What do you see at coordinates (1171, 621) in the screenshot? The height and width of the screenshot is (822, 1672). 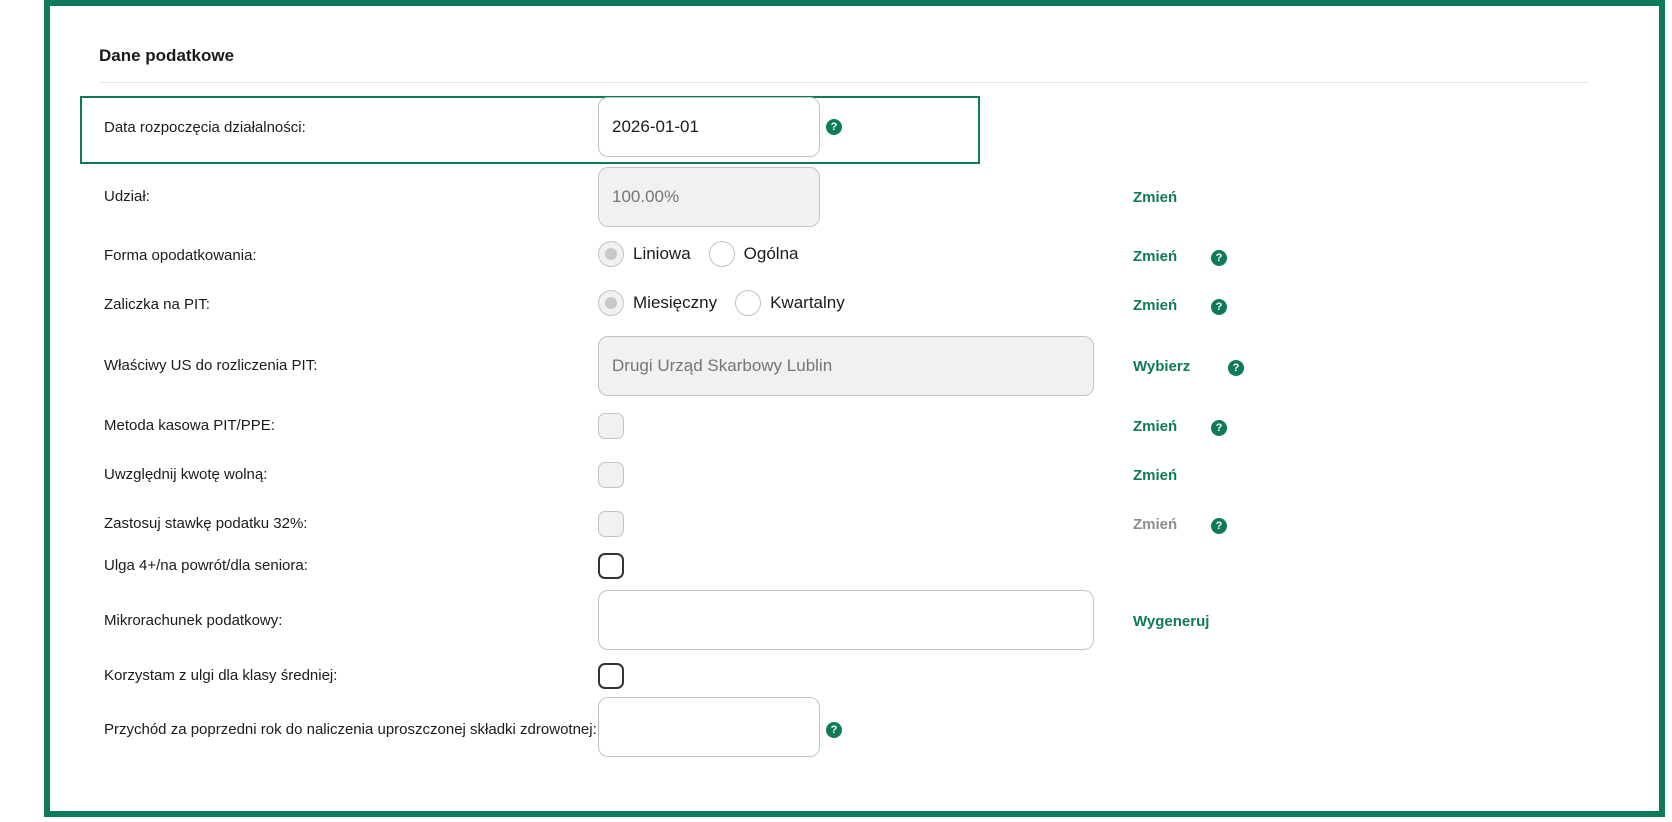 I see `microaccount-generate-link: Wygeneruj` at bounding box center [1171, 621].